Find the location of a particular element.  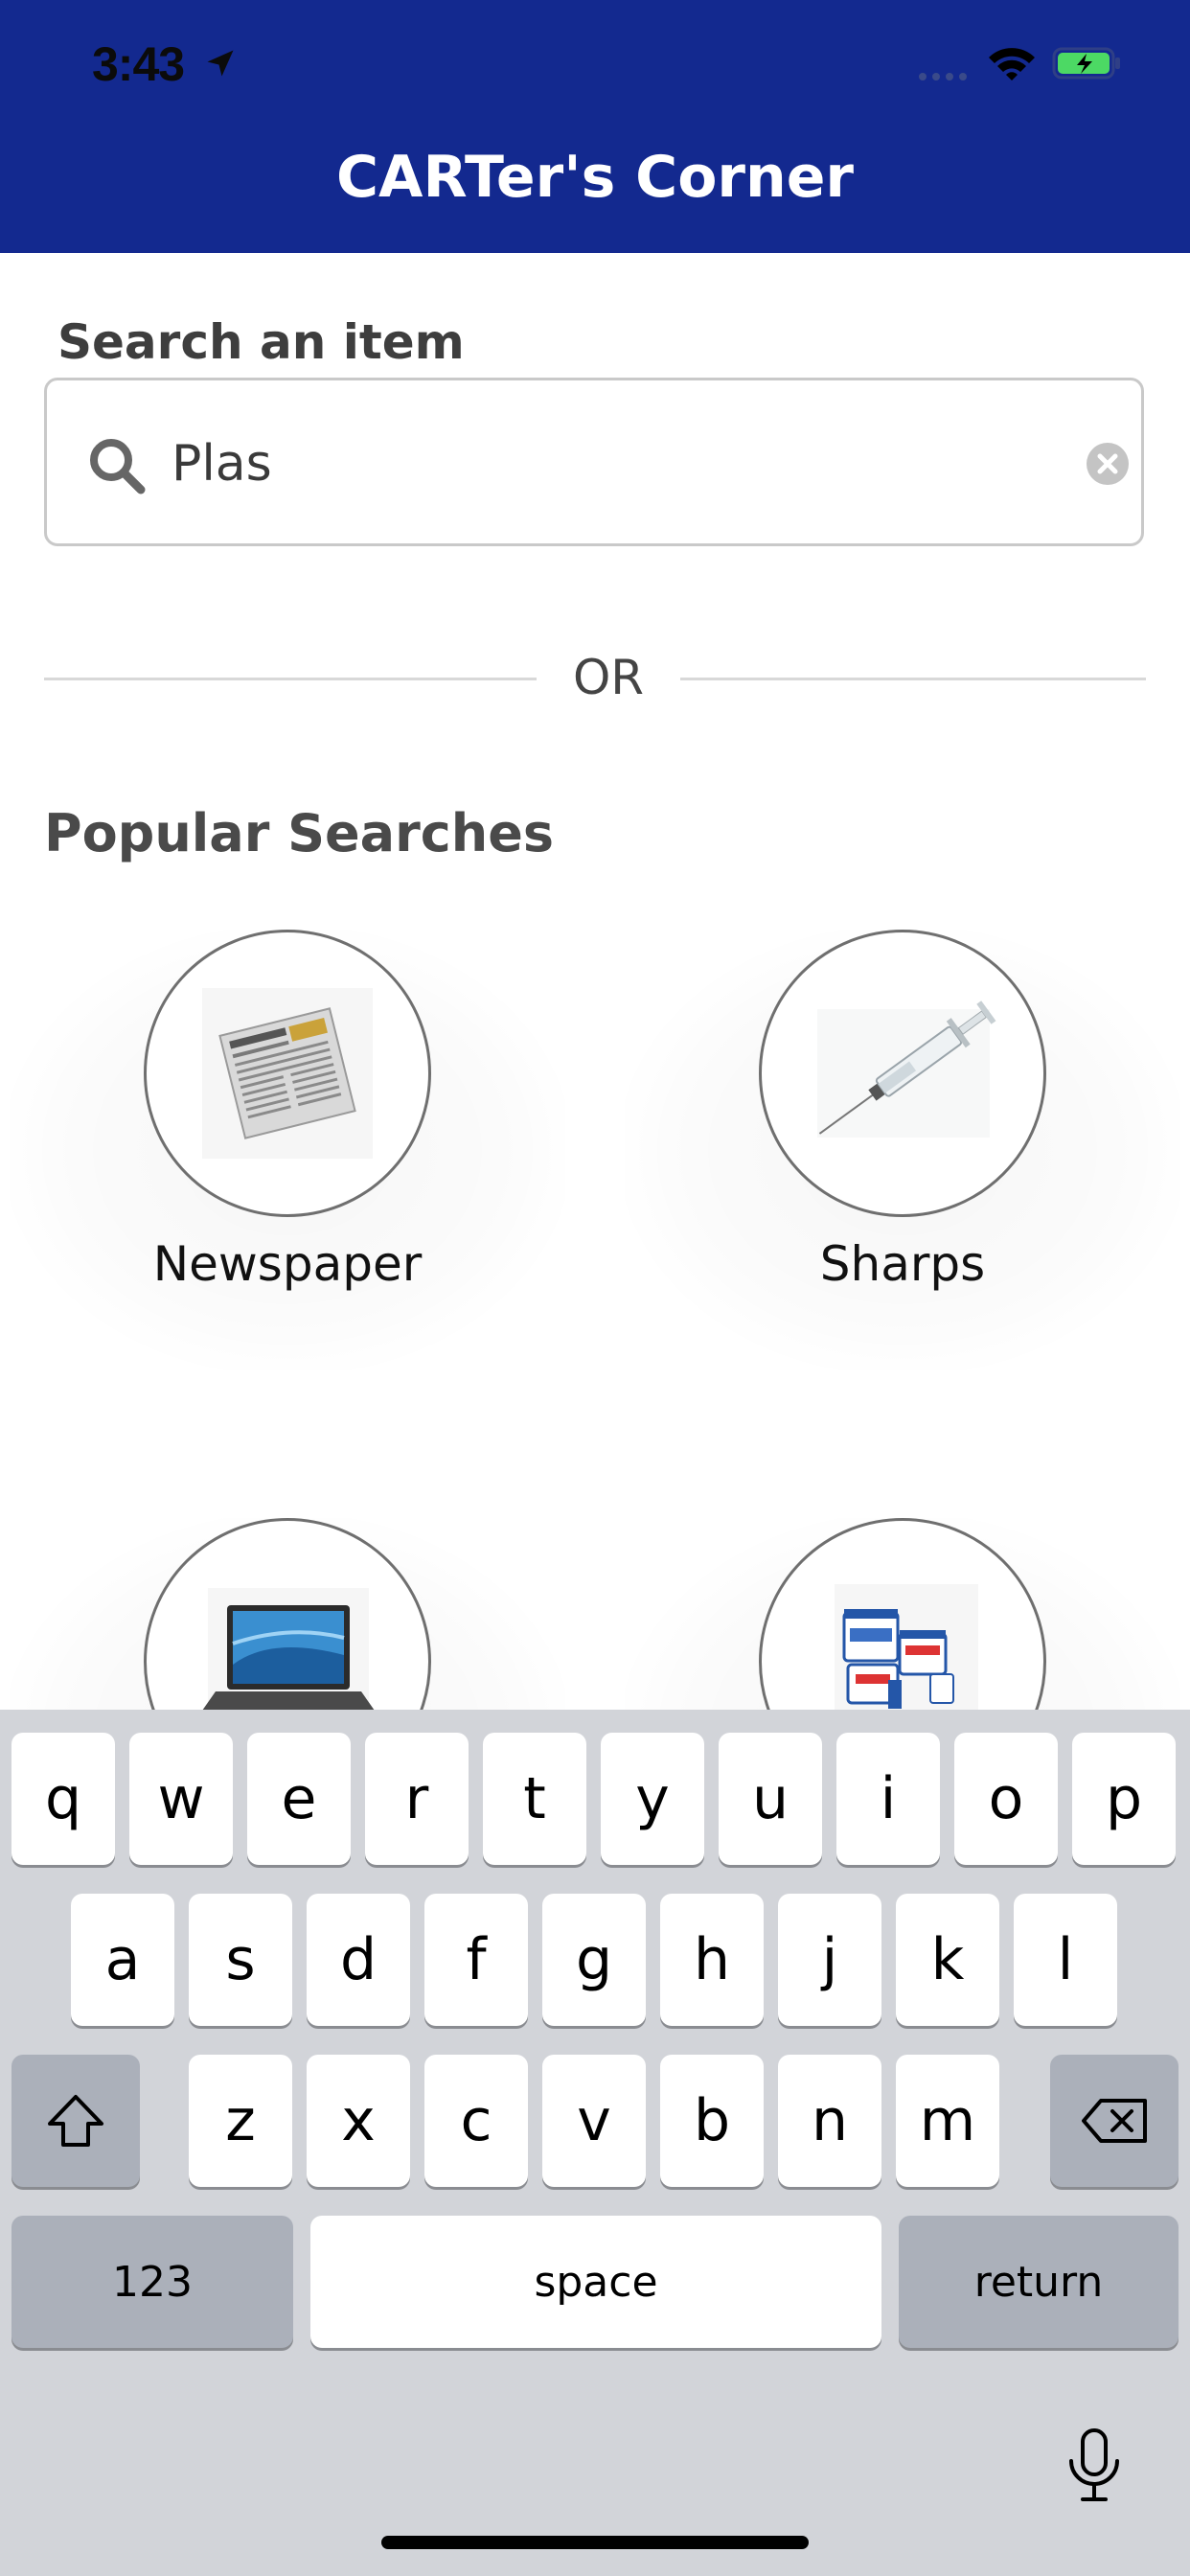

or-divider-text: OR is located at coordinates (608, 677).